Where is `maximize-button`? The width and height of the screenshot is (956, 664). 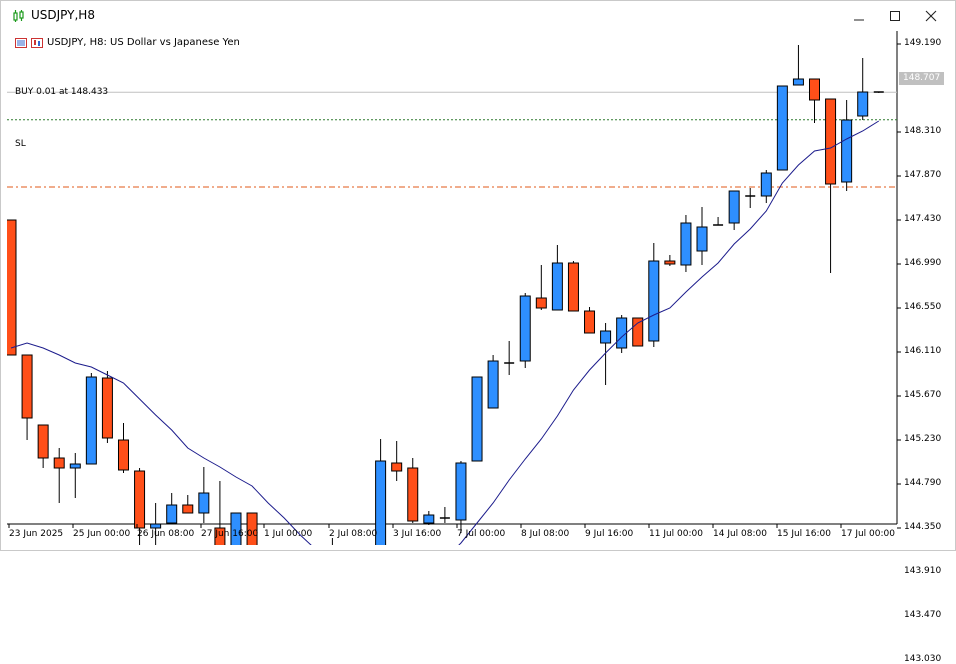 maximize-button is located at coordinates (895, 16).